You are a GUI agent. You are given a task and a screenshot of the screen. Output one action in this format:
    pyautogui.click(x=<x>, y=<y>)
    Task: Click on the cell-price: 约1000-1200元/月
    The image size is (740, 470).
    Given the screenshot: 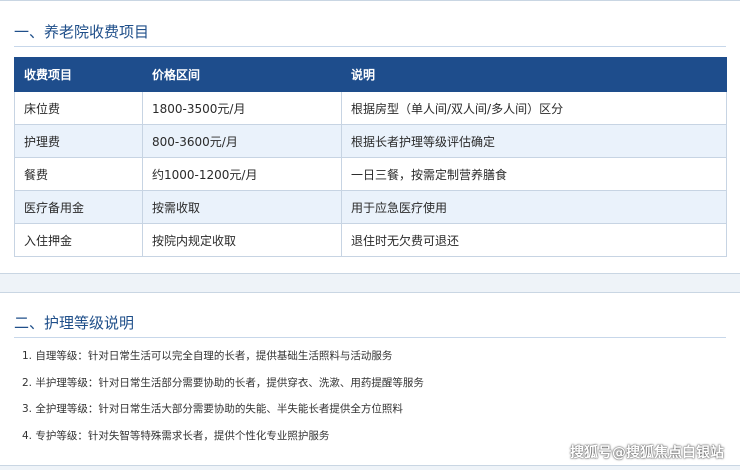 What is the action you would take?
    pyautogui.click(x=242, y=174)
    